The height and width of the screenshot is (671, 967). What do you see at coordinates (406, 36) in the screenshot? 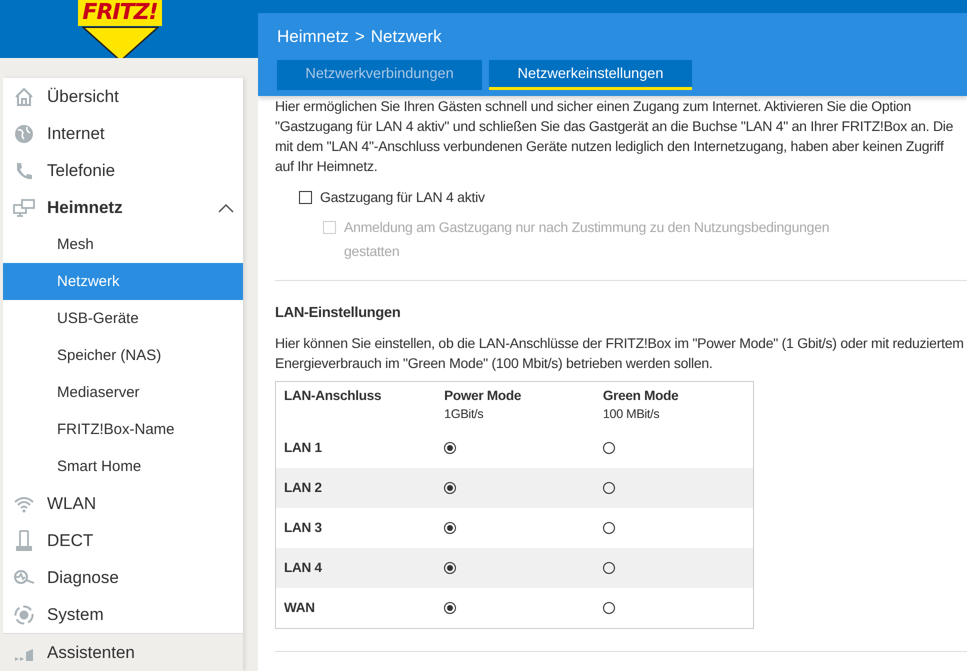
I see `page-title: Netzwerk` at bounding box center [406, 36].